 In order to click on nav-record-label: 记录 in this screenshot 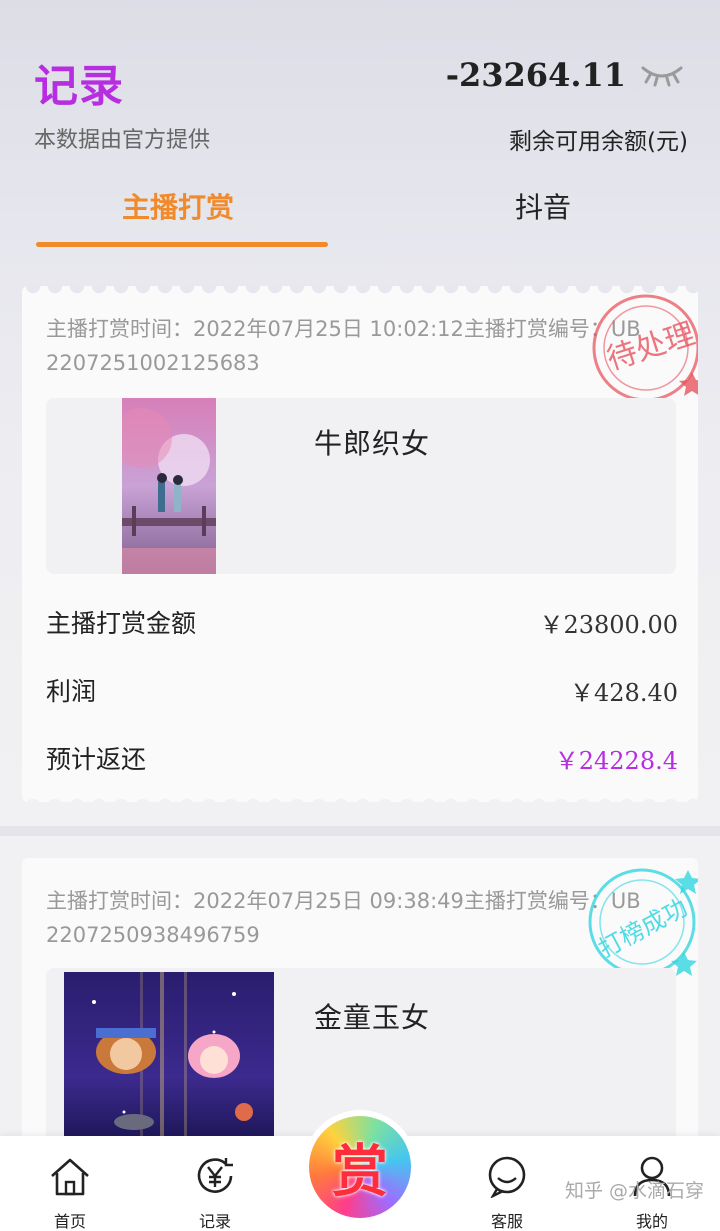, I will do `click(214, 1221)`.